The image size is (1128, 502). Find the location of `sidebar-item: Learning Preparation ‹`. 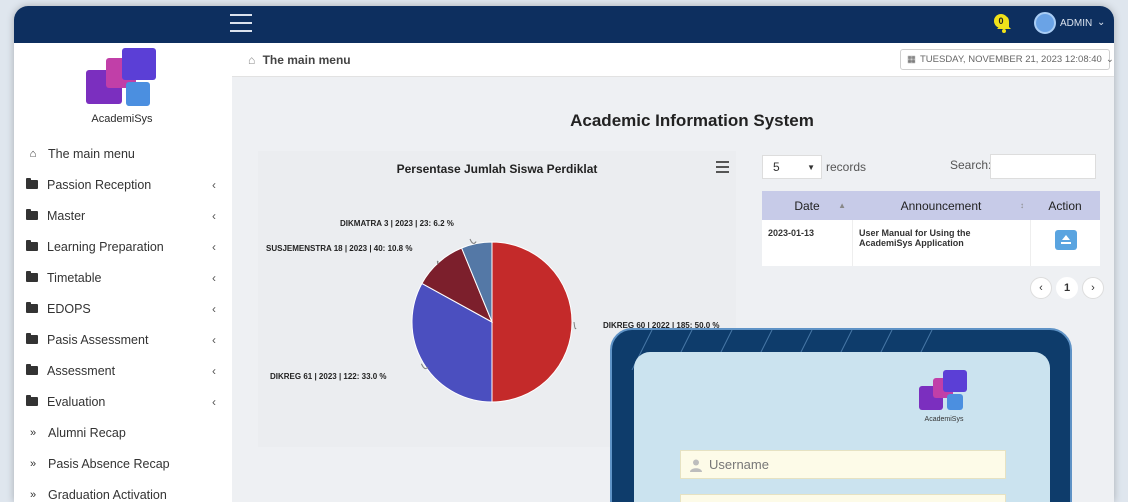

sidebar-item: Learning Preparation ‹ is located at coordinates (123, 246).